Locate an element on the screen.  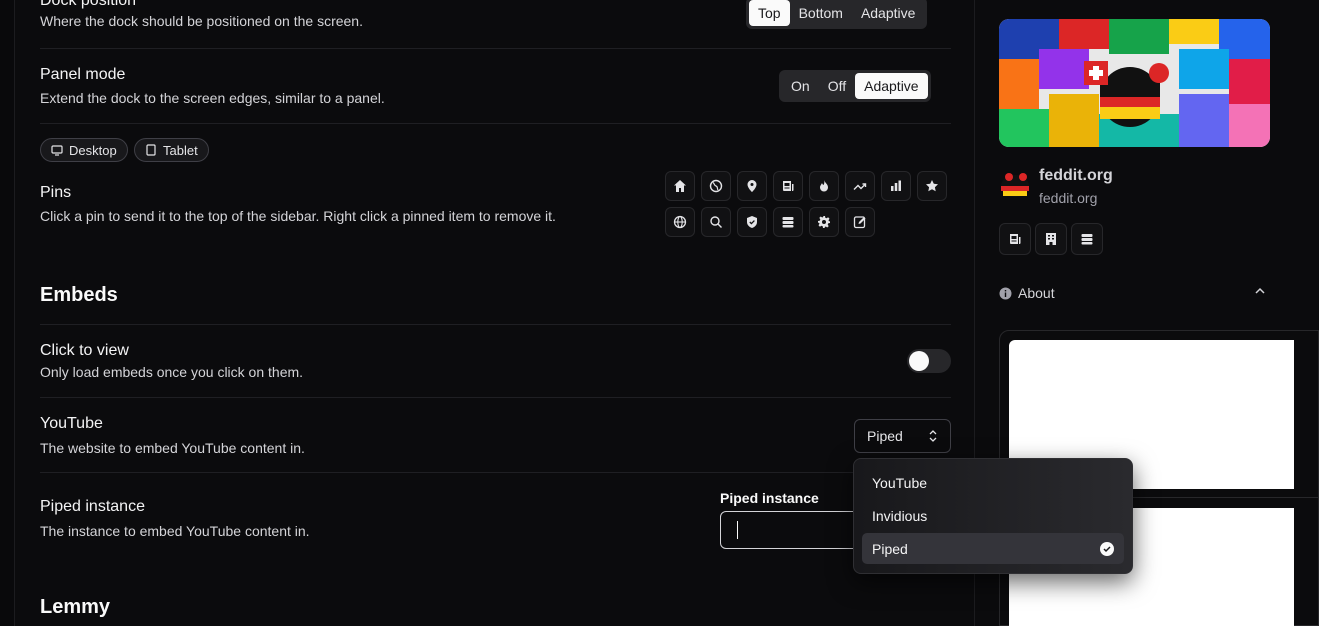
dropdown-option-piped: Piped is located at coordinates (993, 548).